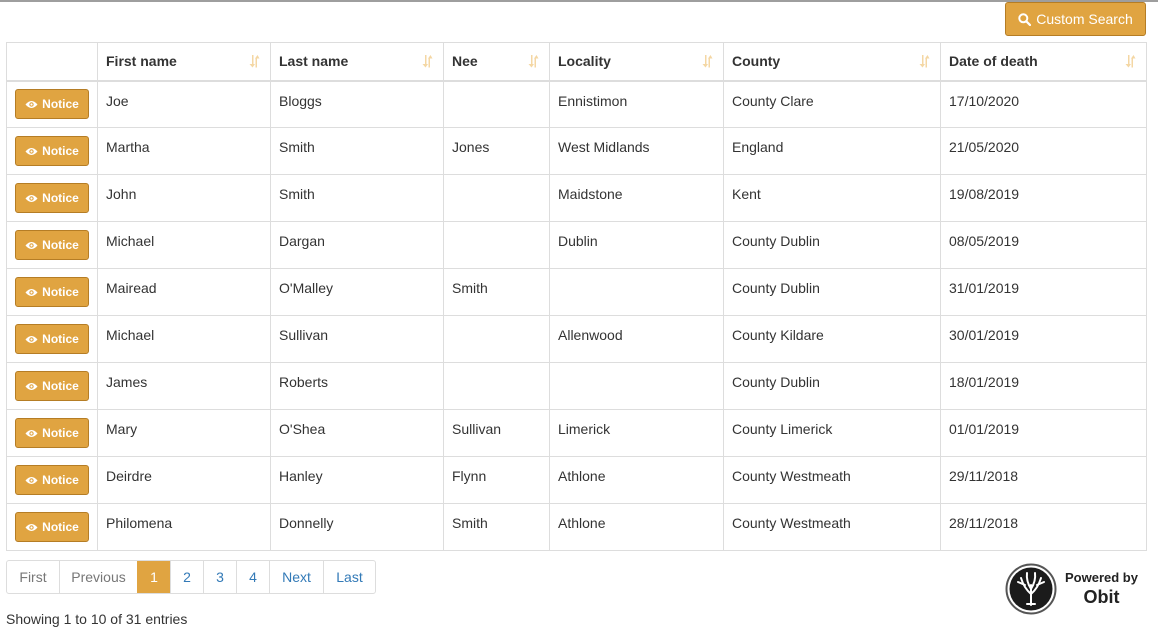  Describe the element at coordinates (593, 100) in the screenshot. I see `cell-text: Ennistimon` at that location.